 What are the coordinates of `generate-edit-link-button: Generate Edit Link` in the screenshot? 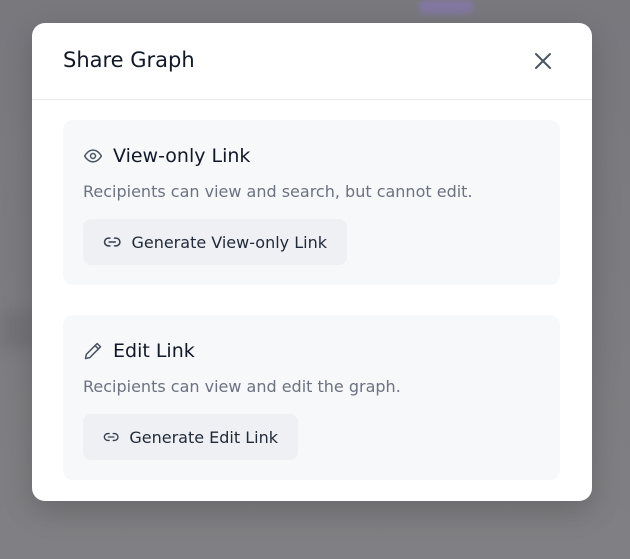 It's located at (190, 437).